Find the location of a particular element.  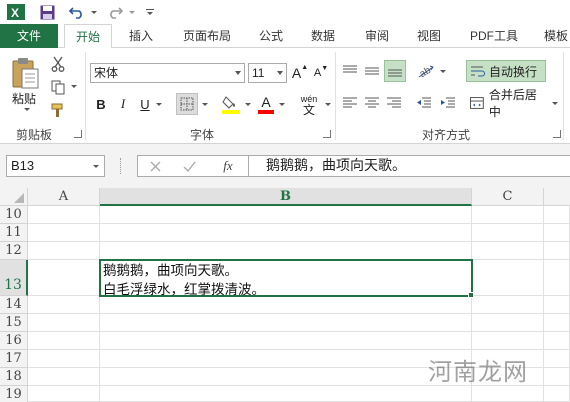

row-header-10: 10 is located at coordinates (14, 215).